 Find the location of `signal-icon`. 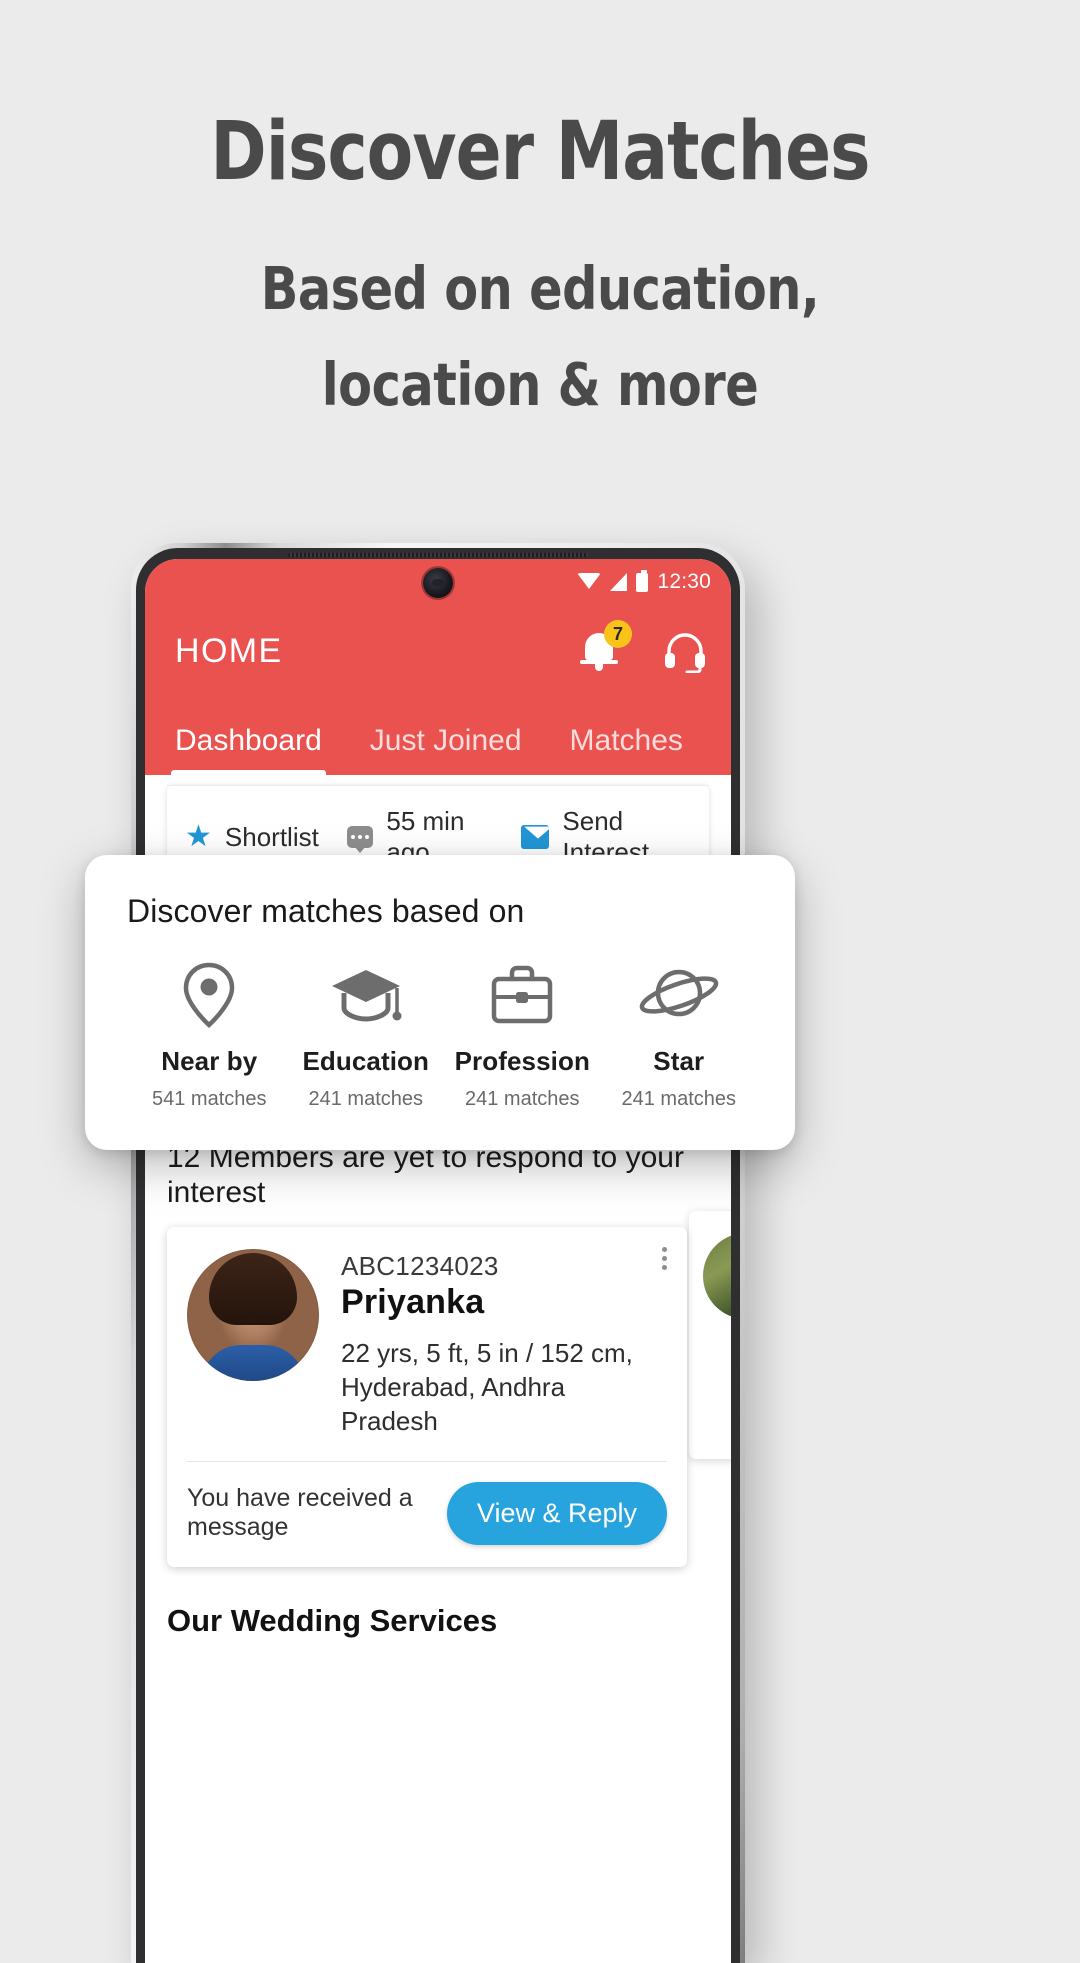

signal-icon is located at coordinates (618, 582).